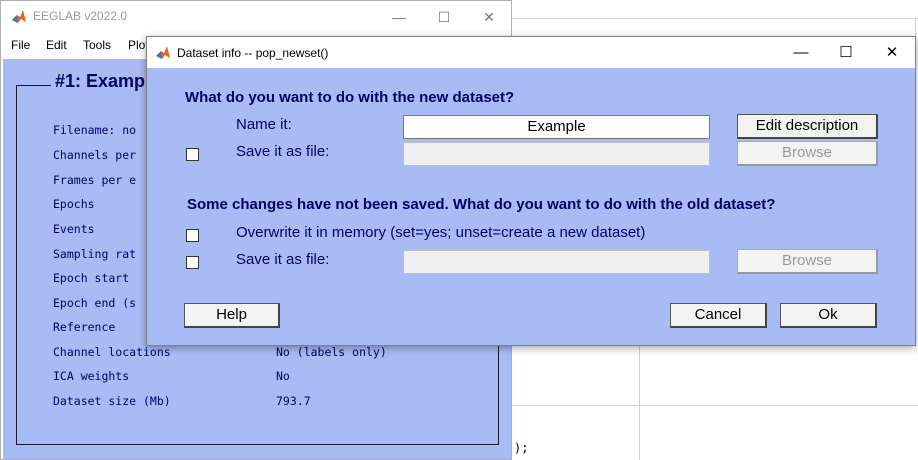 This screenshot has width=918, height=460. What do you see at coordinates (531, 52) in the screenshot?
I see `dialog-titlebar: Dataset info -- pop_newset() — ☐ ✕` at bounding box center [531, 52].